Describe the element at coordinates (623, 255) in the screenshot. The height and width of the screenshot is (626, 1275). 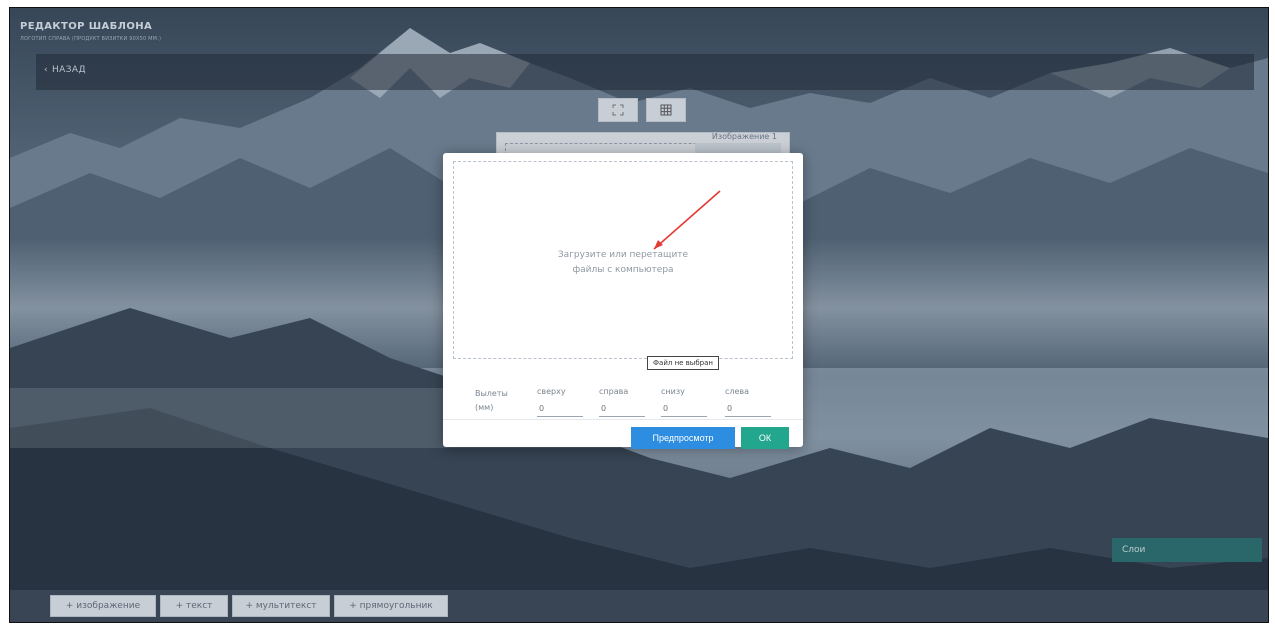
I see `dropzone-line-1: Загрузите или перетащите` at that location.